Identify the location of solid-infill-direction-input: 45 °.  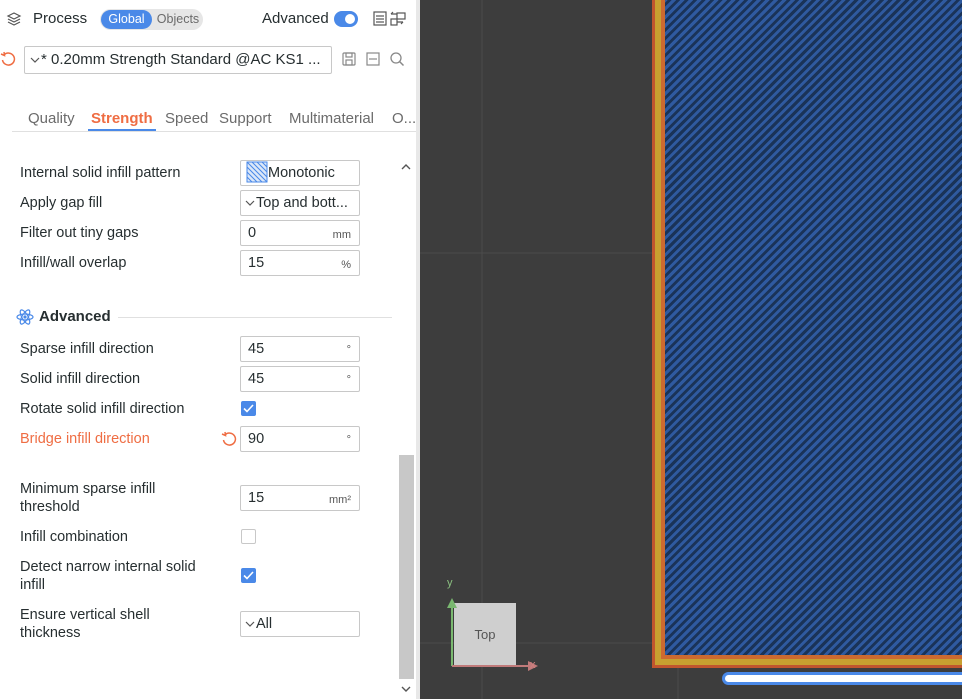
(300, 379).